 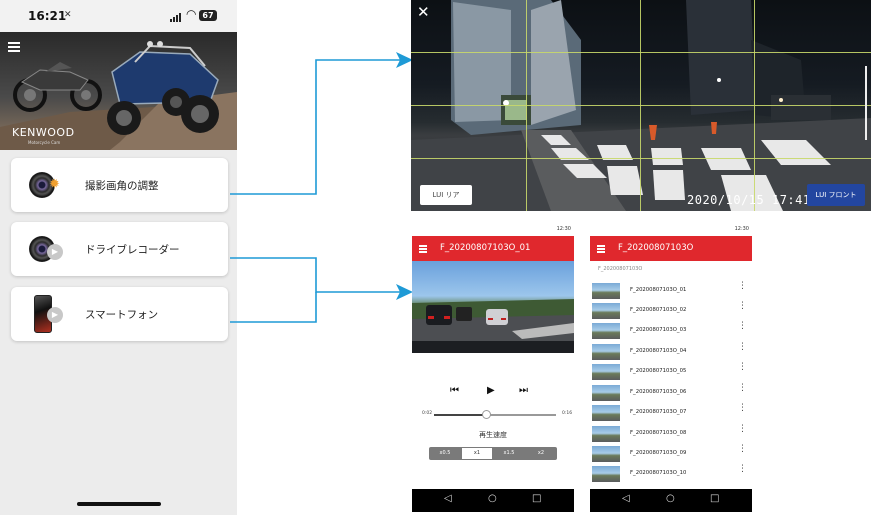 I want to click on list-item: F_20200807103O_04 ⋮, so click(x=671, y=352).